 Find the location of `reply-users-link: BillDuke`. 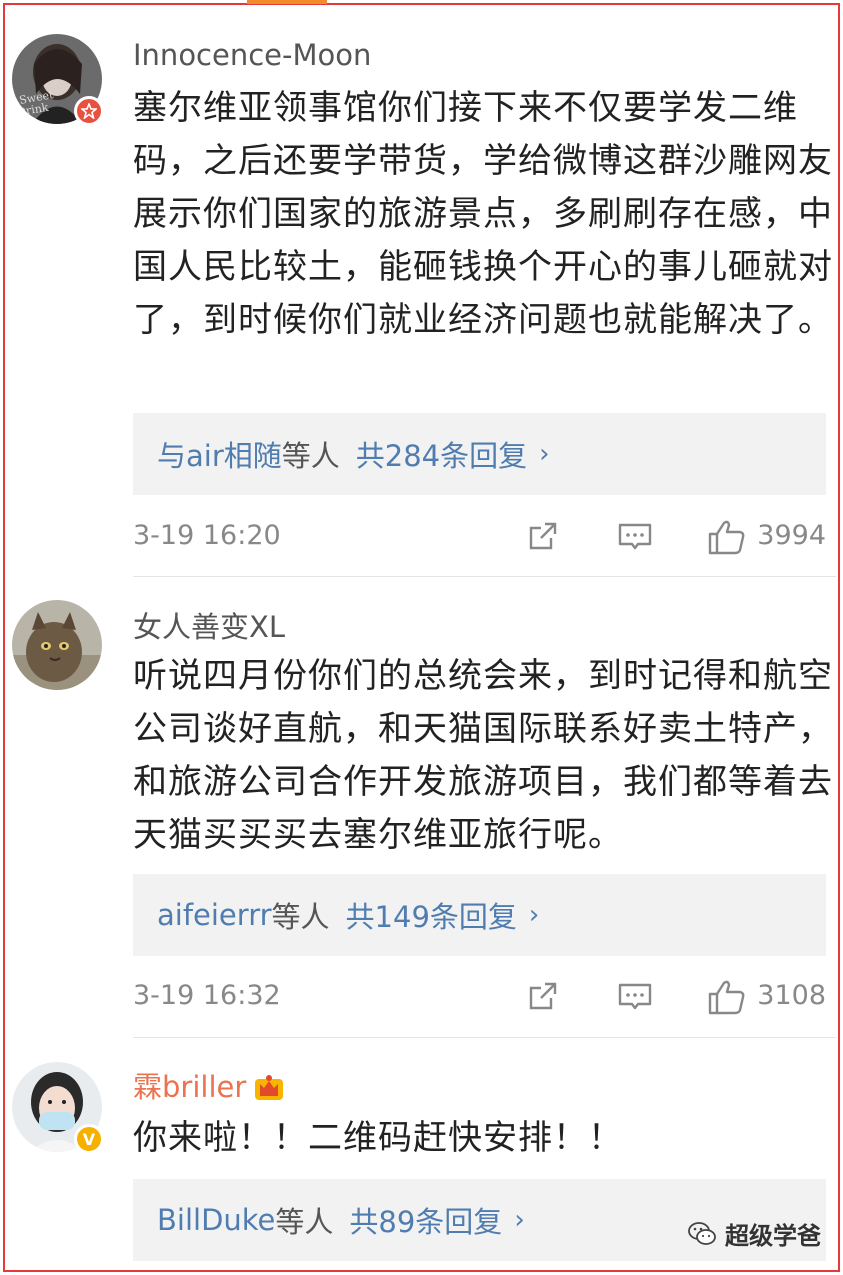

reply-users-link: BillDuke is located at coordinates (216, 1220).